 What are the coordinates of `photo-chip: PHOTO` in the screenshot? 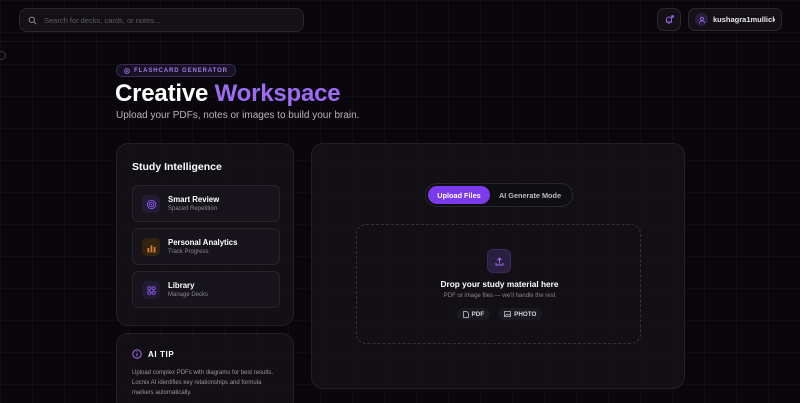 It's located at (520, 314).